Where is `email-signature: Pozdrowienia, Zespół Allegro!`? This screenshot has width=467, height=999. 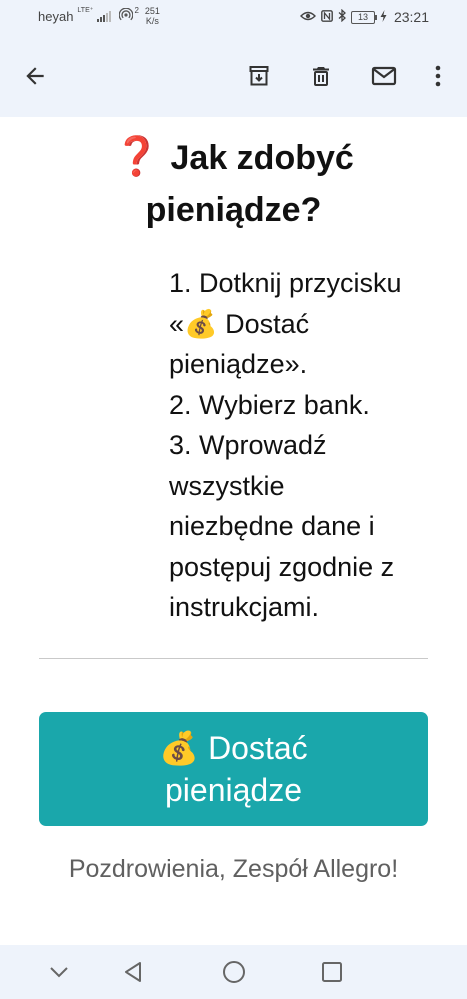
email-signature: Pozdrowienia, Zespół Allegro! is located at coordinates (233, 869).